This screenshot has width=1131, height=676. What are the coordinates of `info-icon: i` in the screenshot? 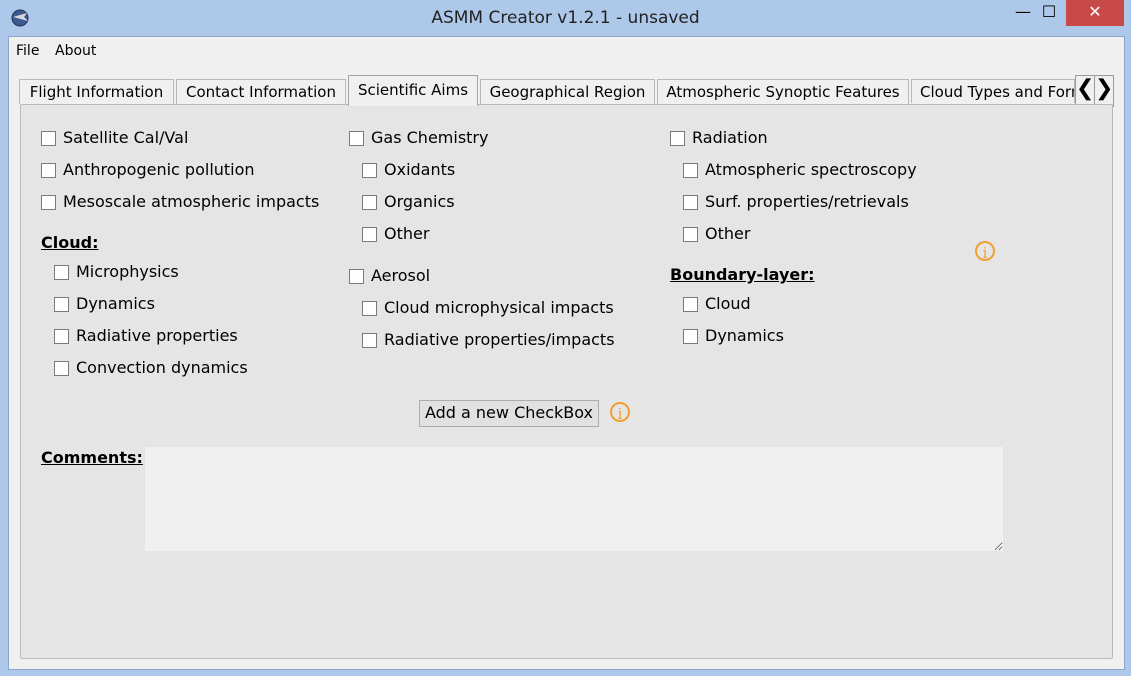 It's located at (985, 251).